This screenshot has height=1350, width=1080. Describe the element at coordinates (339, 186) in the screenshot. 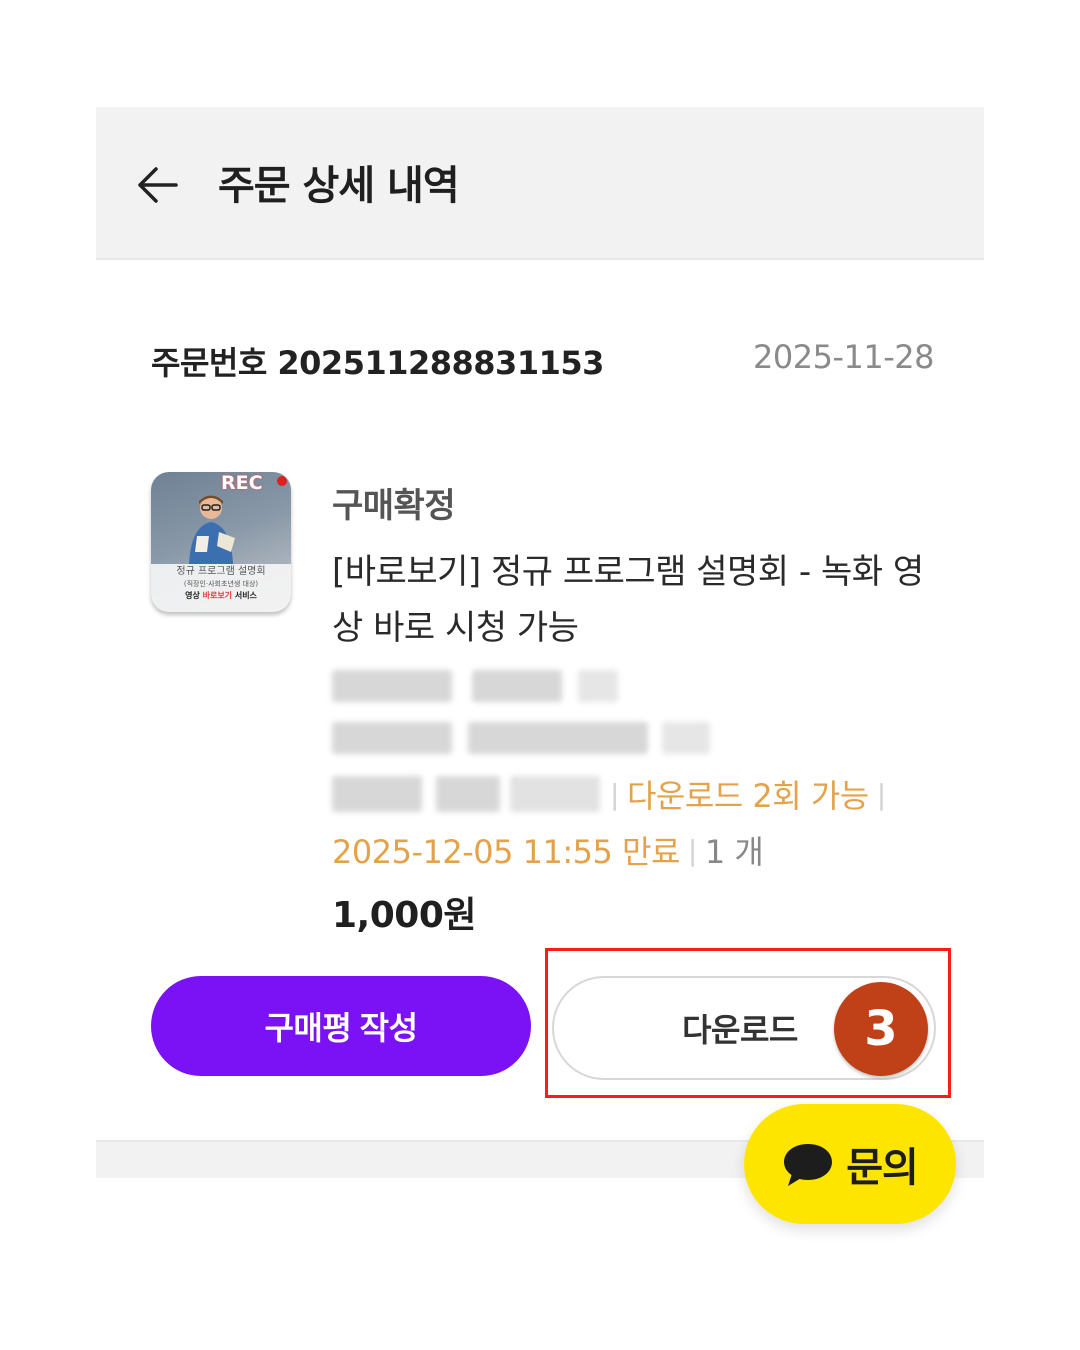

I see `page-title: 주문 상세 내역` at that location.